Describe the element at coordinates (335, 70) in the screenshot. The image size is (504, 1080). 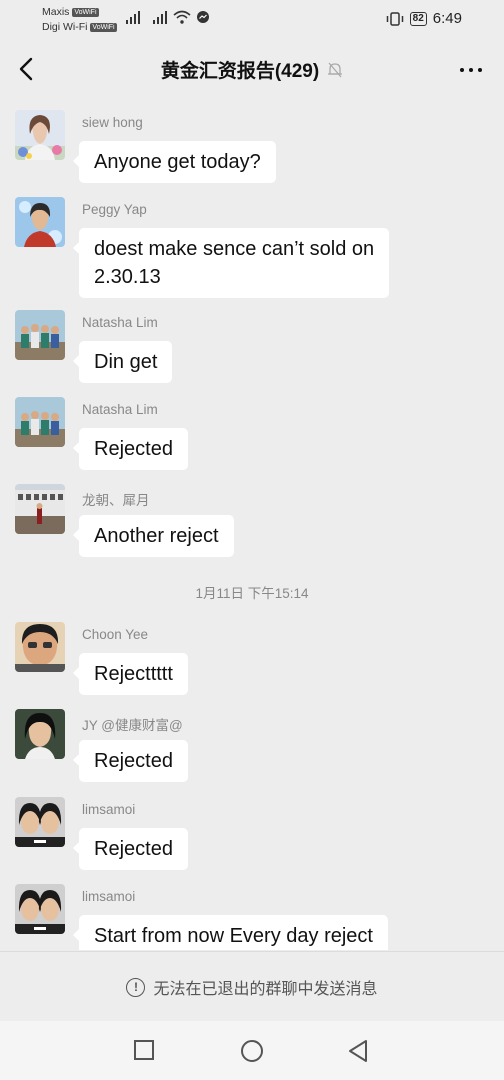
I see `bell-off-icon` at that location.